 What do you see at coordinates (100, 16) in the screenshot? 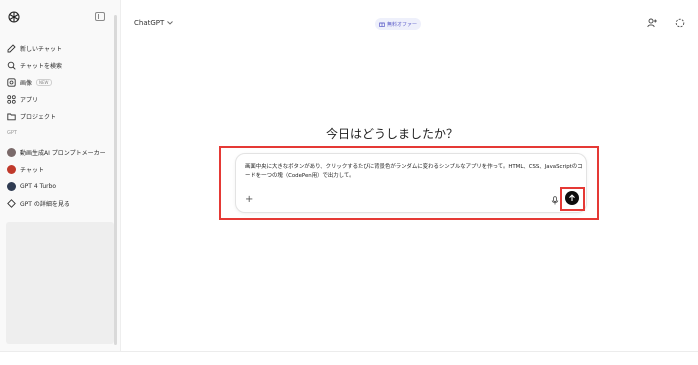
I see `sidebar-toggle-icon` at bounding box center [100, 16].